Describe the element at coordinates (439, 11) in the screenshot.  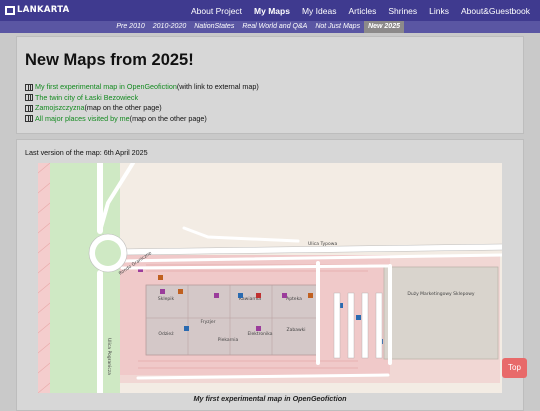
I see `nav-links: Links` at that location.